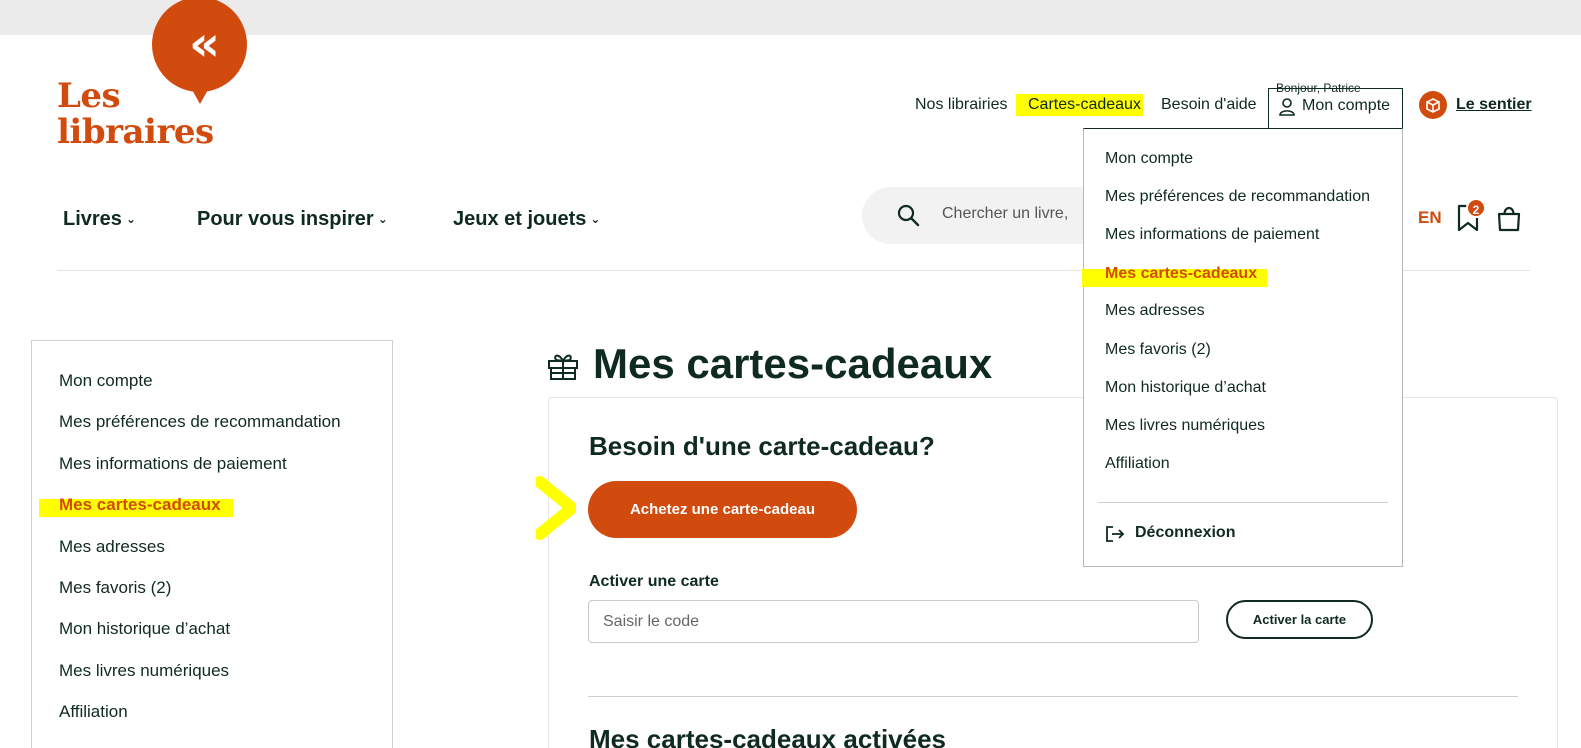 The width and height of the screenshot is (1581, 748). What do you see at coordinates (1299, 619) in the screenshot?
I see `activate-card-button: Activer la carte` at bounding box center [1299, 619].